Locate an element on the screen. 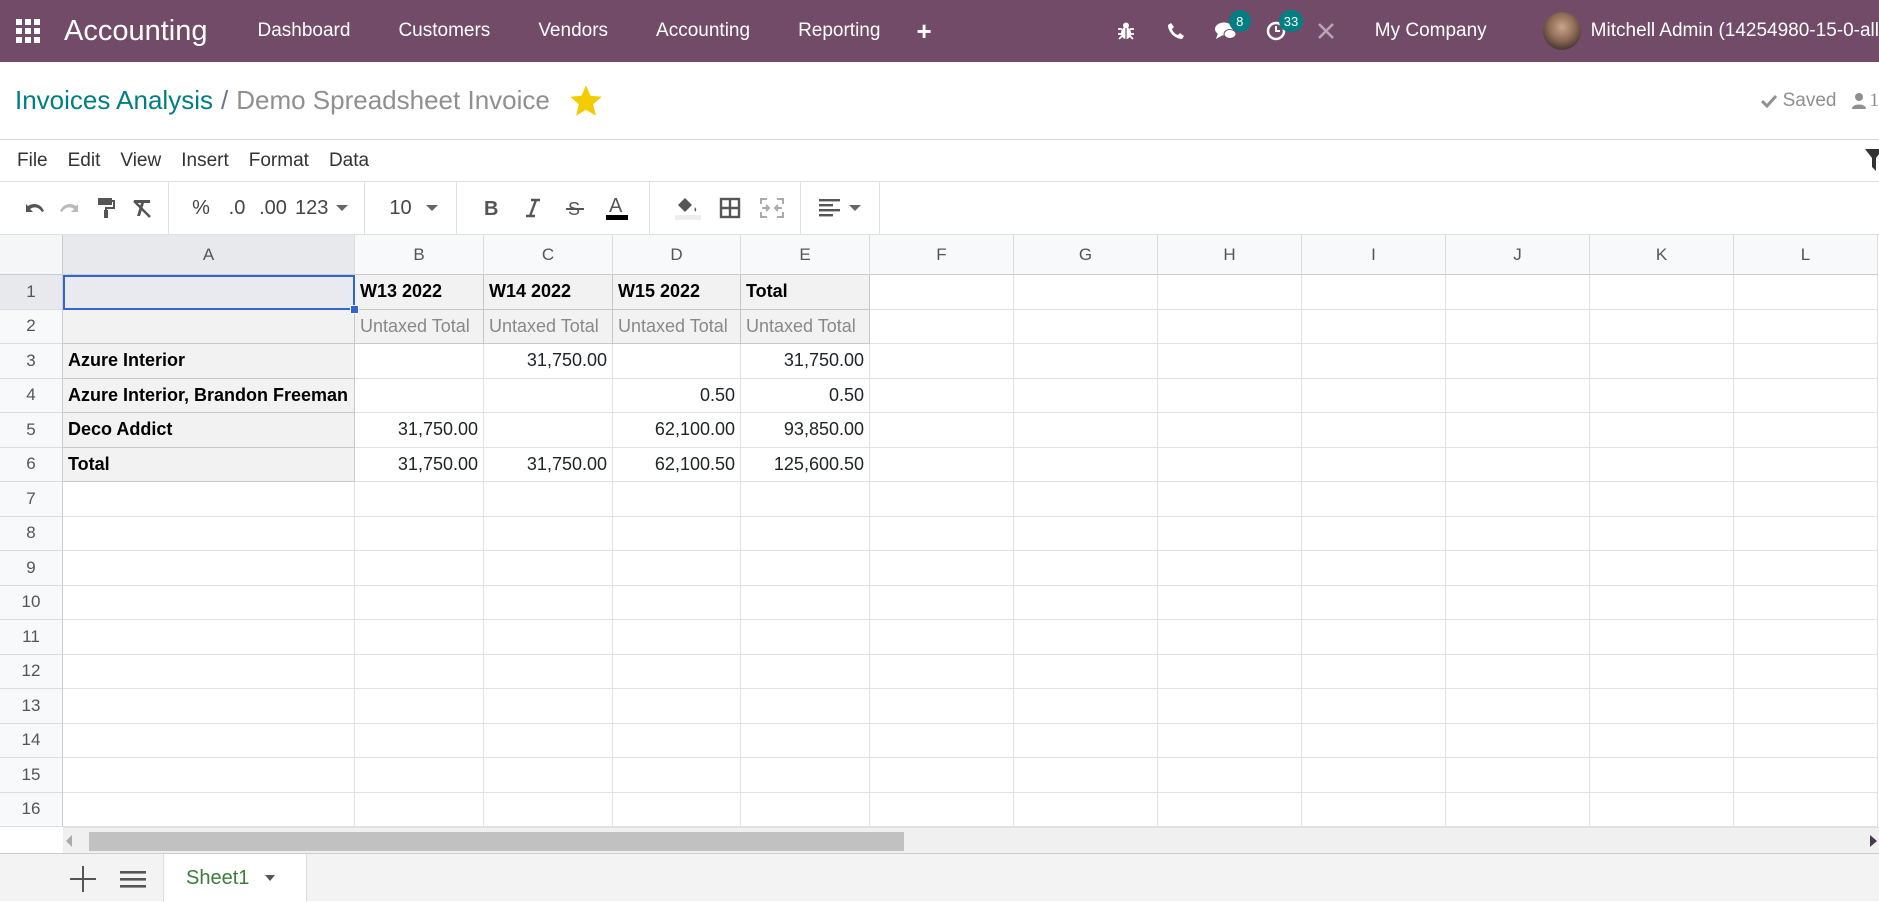 The image size is (1879, 902). cell-b13 is located at coordinates (419, 706).